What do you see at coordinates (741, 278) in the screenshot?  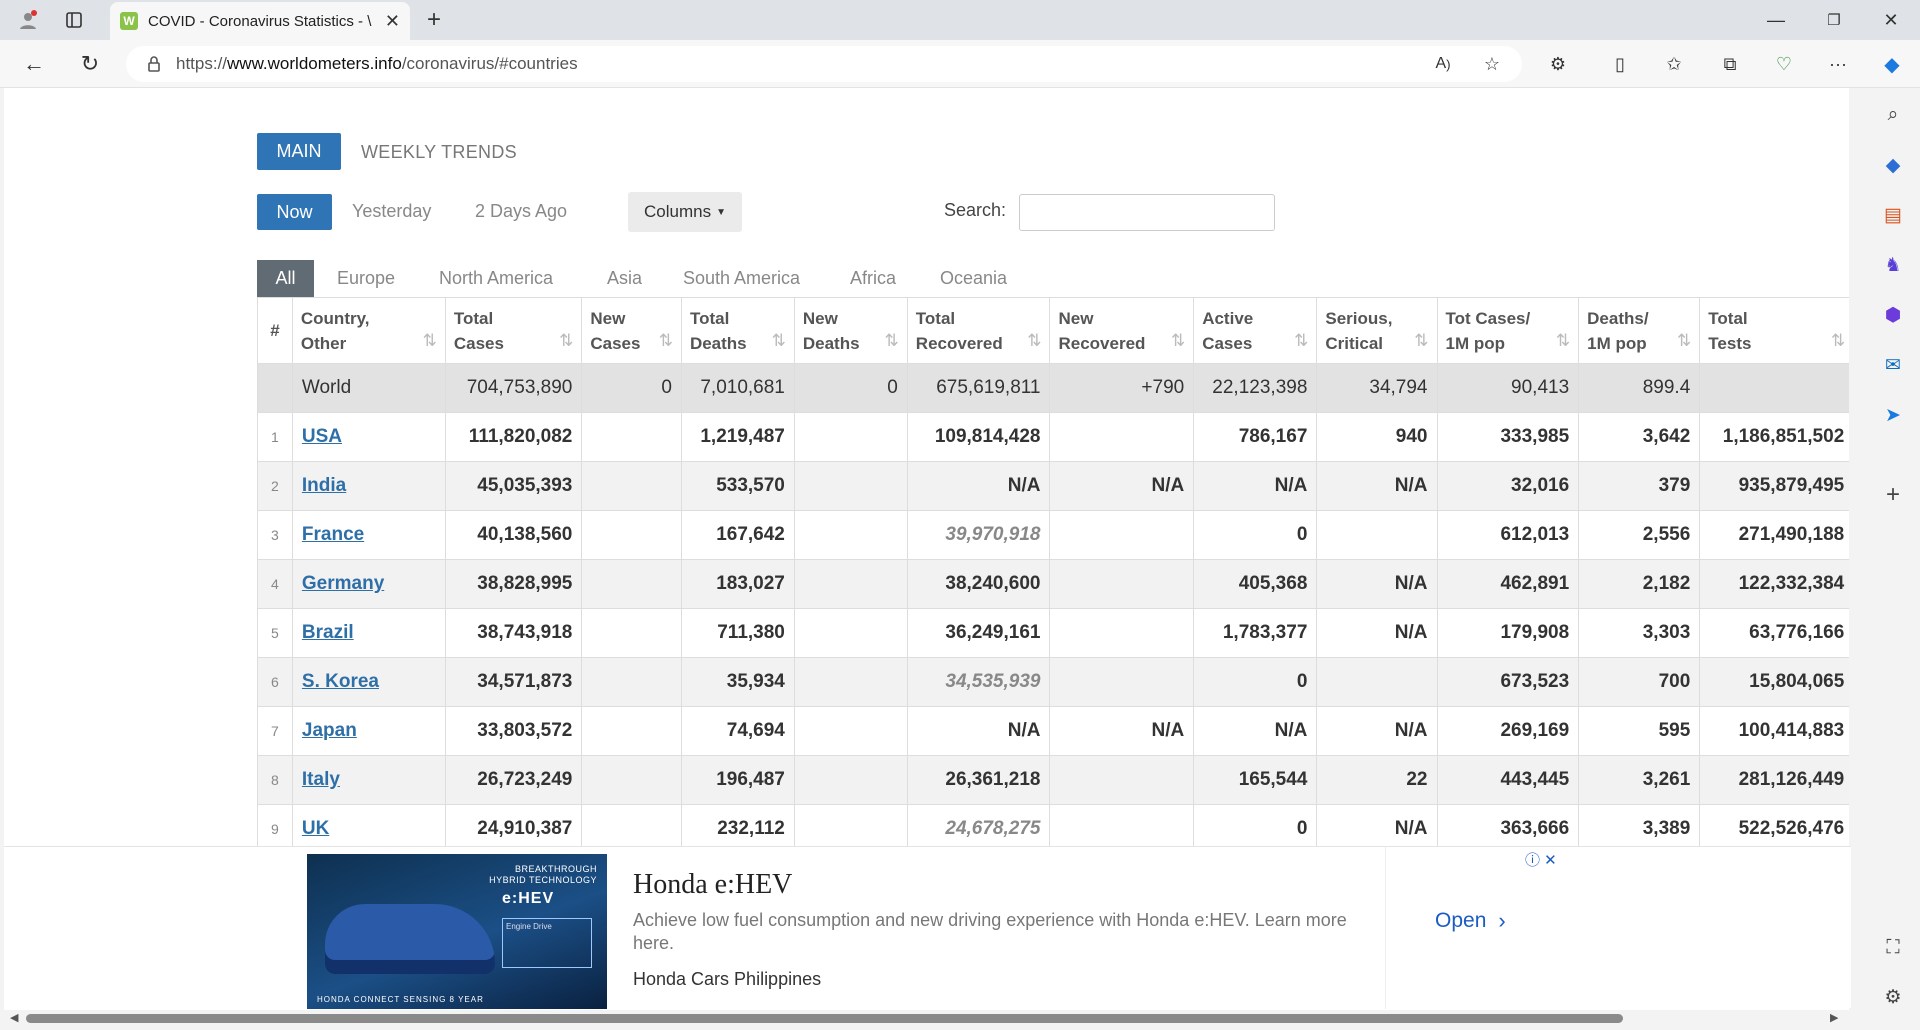 I see `continent-tab-south-america: South America` at bounding box center [741, 278].